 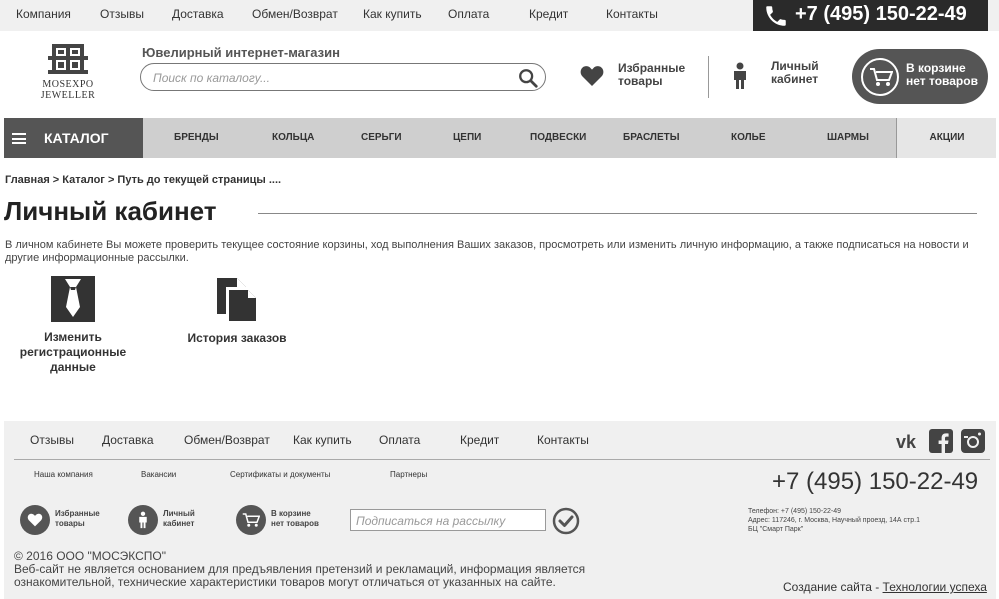 What do you see at coordinates (333, 78) in the screenshot?
I see `search-input` at bounding box center [333, 78].